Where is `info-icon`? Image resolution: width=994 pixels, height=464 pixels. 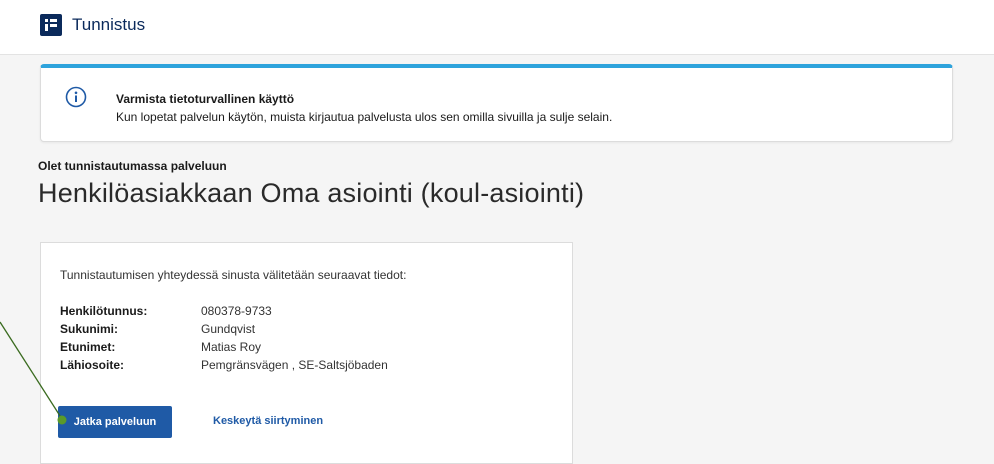
info-icon is located at coordinates (76, 97).